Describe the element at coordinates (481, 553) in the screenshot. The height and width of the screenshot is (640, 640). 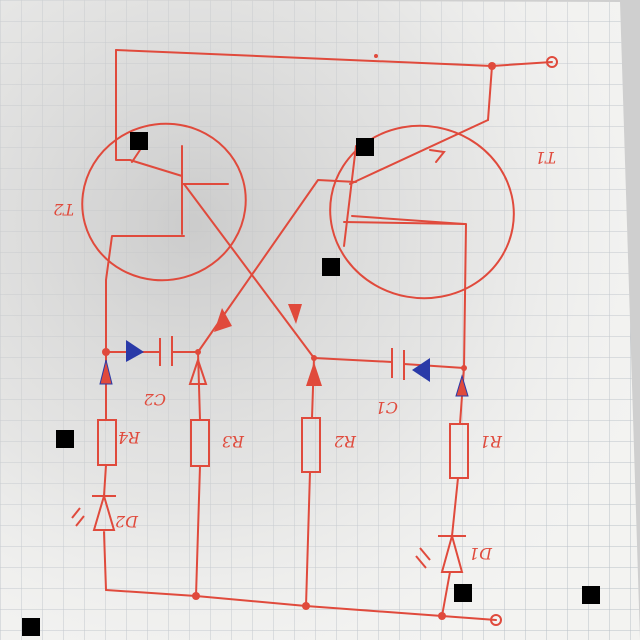
I see `d1-label: D1` at that location.